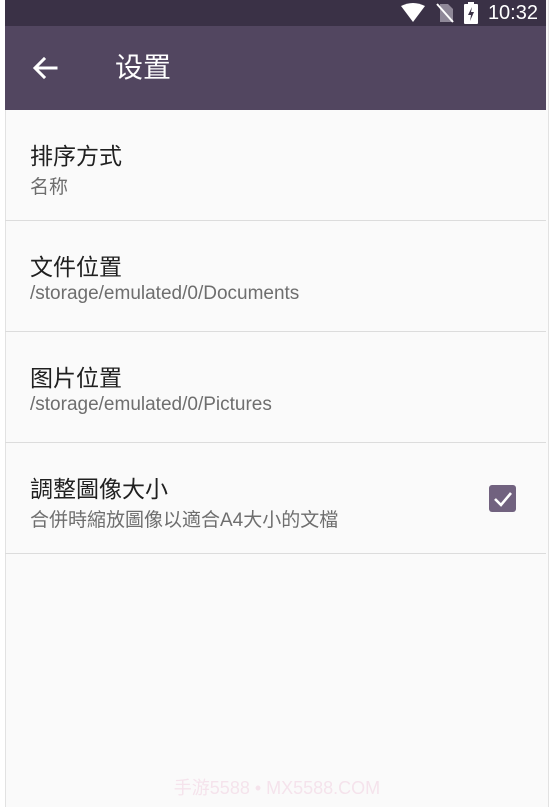  I want to click on pref-file-location: 文件位置 /storage/emulated/0/Documents, so click(275, 276).